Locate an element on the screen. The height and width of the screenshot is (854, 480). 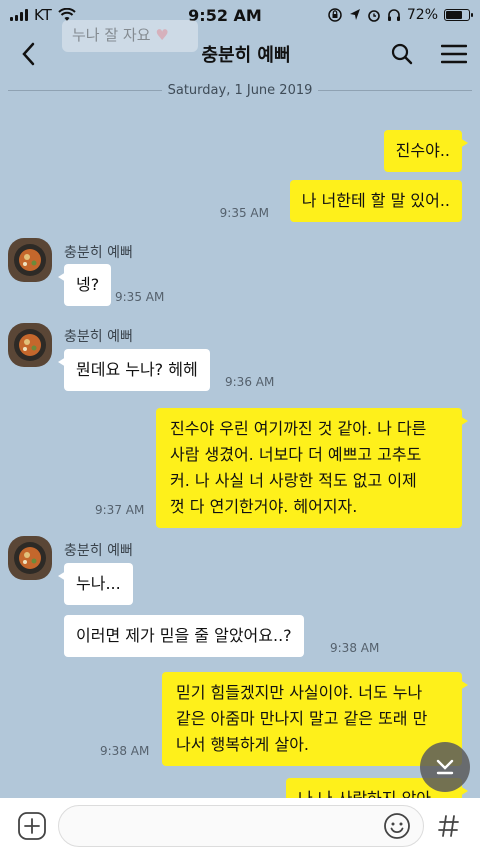
alarm-icon is located at coordinates (374, 16).